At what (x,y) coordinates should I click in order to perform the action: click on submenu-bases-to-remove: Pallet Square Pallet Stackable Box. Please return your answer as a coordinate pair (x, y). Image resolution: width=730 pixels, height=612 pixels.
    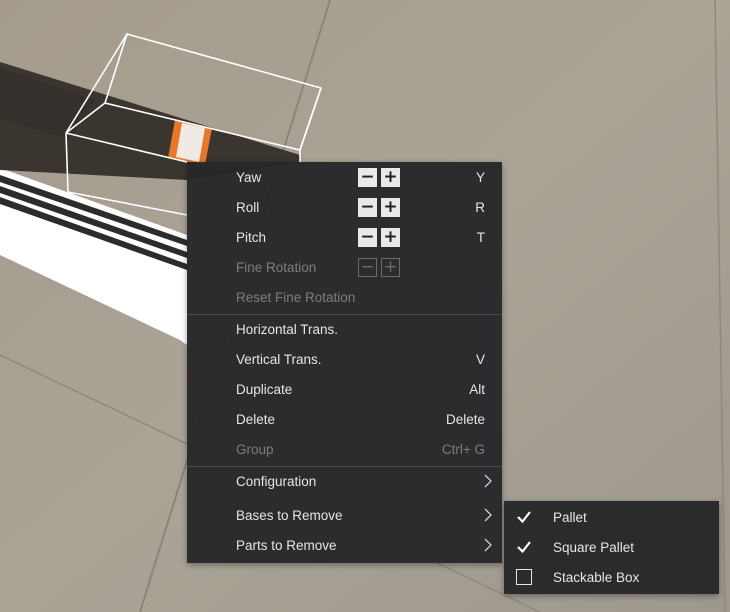
    Looking at the image, I should click on (611, 547).